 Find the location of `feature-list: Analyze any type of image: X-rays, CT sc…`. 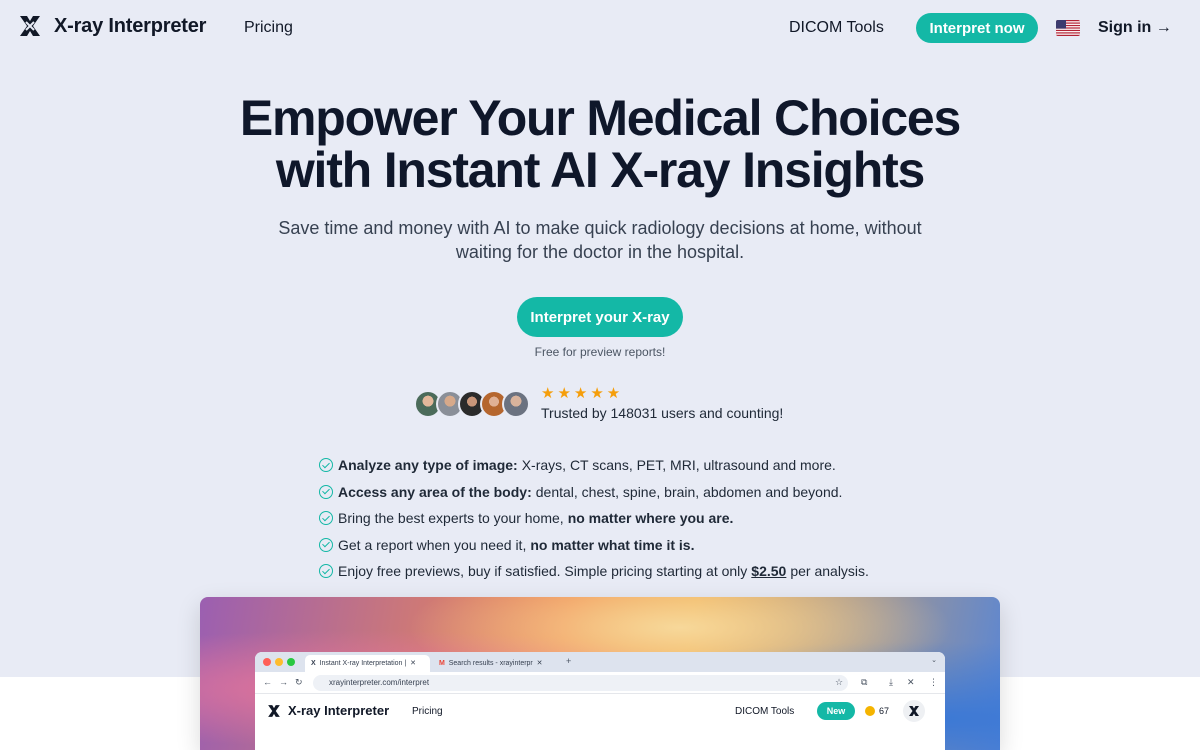

feature-list: Analyze any type of image: X-rays, CT sc… is located at coordinates (639, 518).